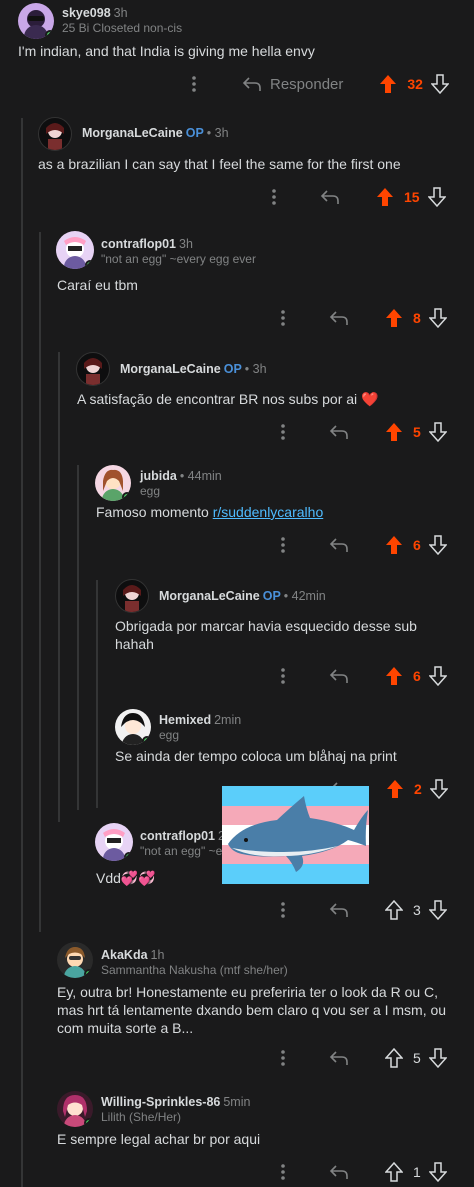  I want to click on comment-actions: 8, so click(360, 318).